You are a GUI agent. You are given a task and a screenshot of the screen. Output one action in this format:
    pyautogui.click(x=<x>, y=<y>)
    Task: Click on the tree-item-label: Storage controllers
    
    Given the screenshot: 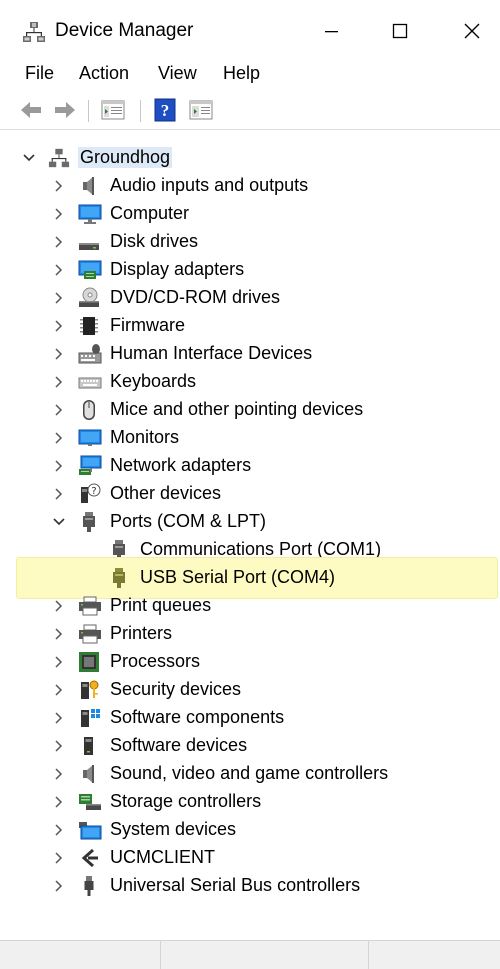 What is the action you would take?
    pyautogui.click(x=186, y=801)
    